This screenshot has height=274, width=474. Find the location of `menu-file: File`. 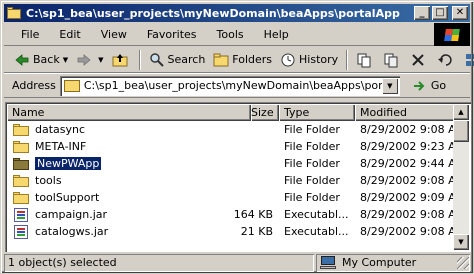

menu-file: File is located at coordinates (30, 34).